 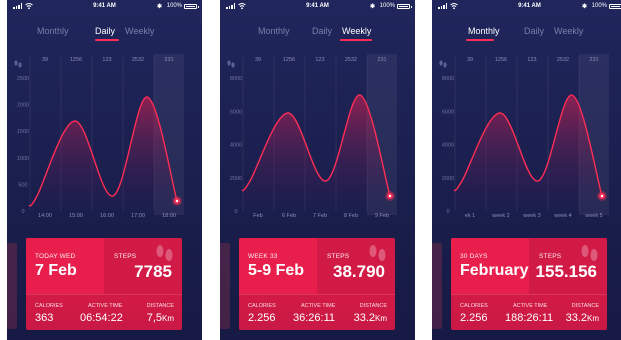 I want to click on distance-value-group: 7,5Km, so click(x=160, y=318).